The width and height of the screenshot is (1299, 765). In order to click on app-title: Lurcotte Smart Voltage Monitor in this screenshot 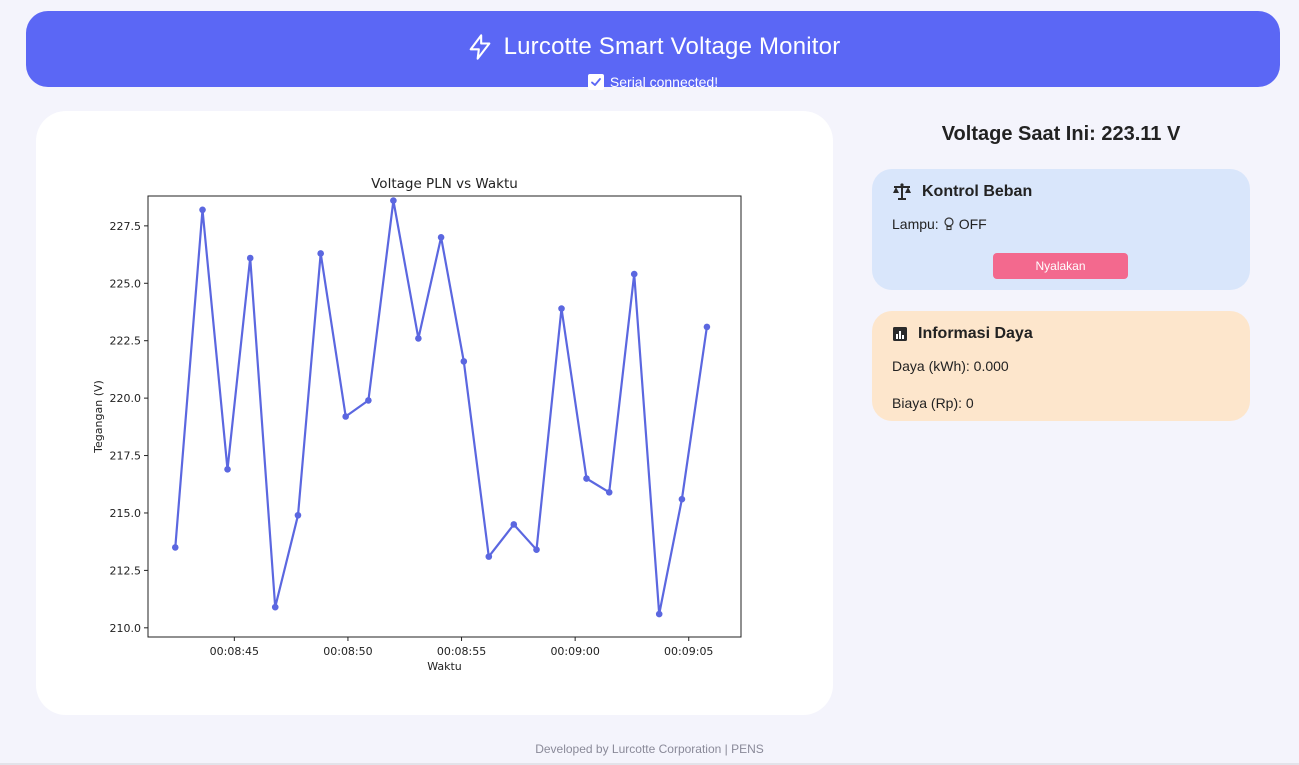, I will do `click(672, 46)`.